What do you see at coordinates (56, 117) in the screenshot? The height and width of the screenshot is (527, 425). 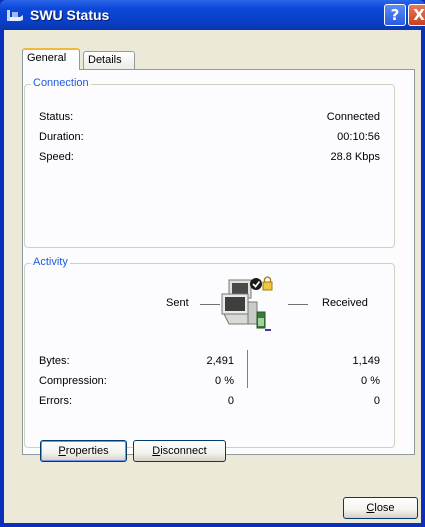 I see `status-label: Status:` at bounding box center [56, 117].